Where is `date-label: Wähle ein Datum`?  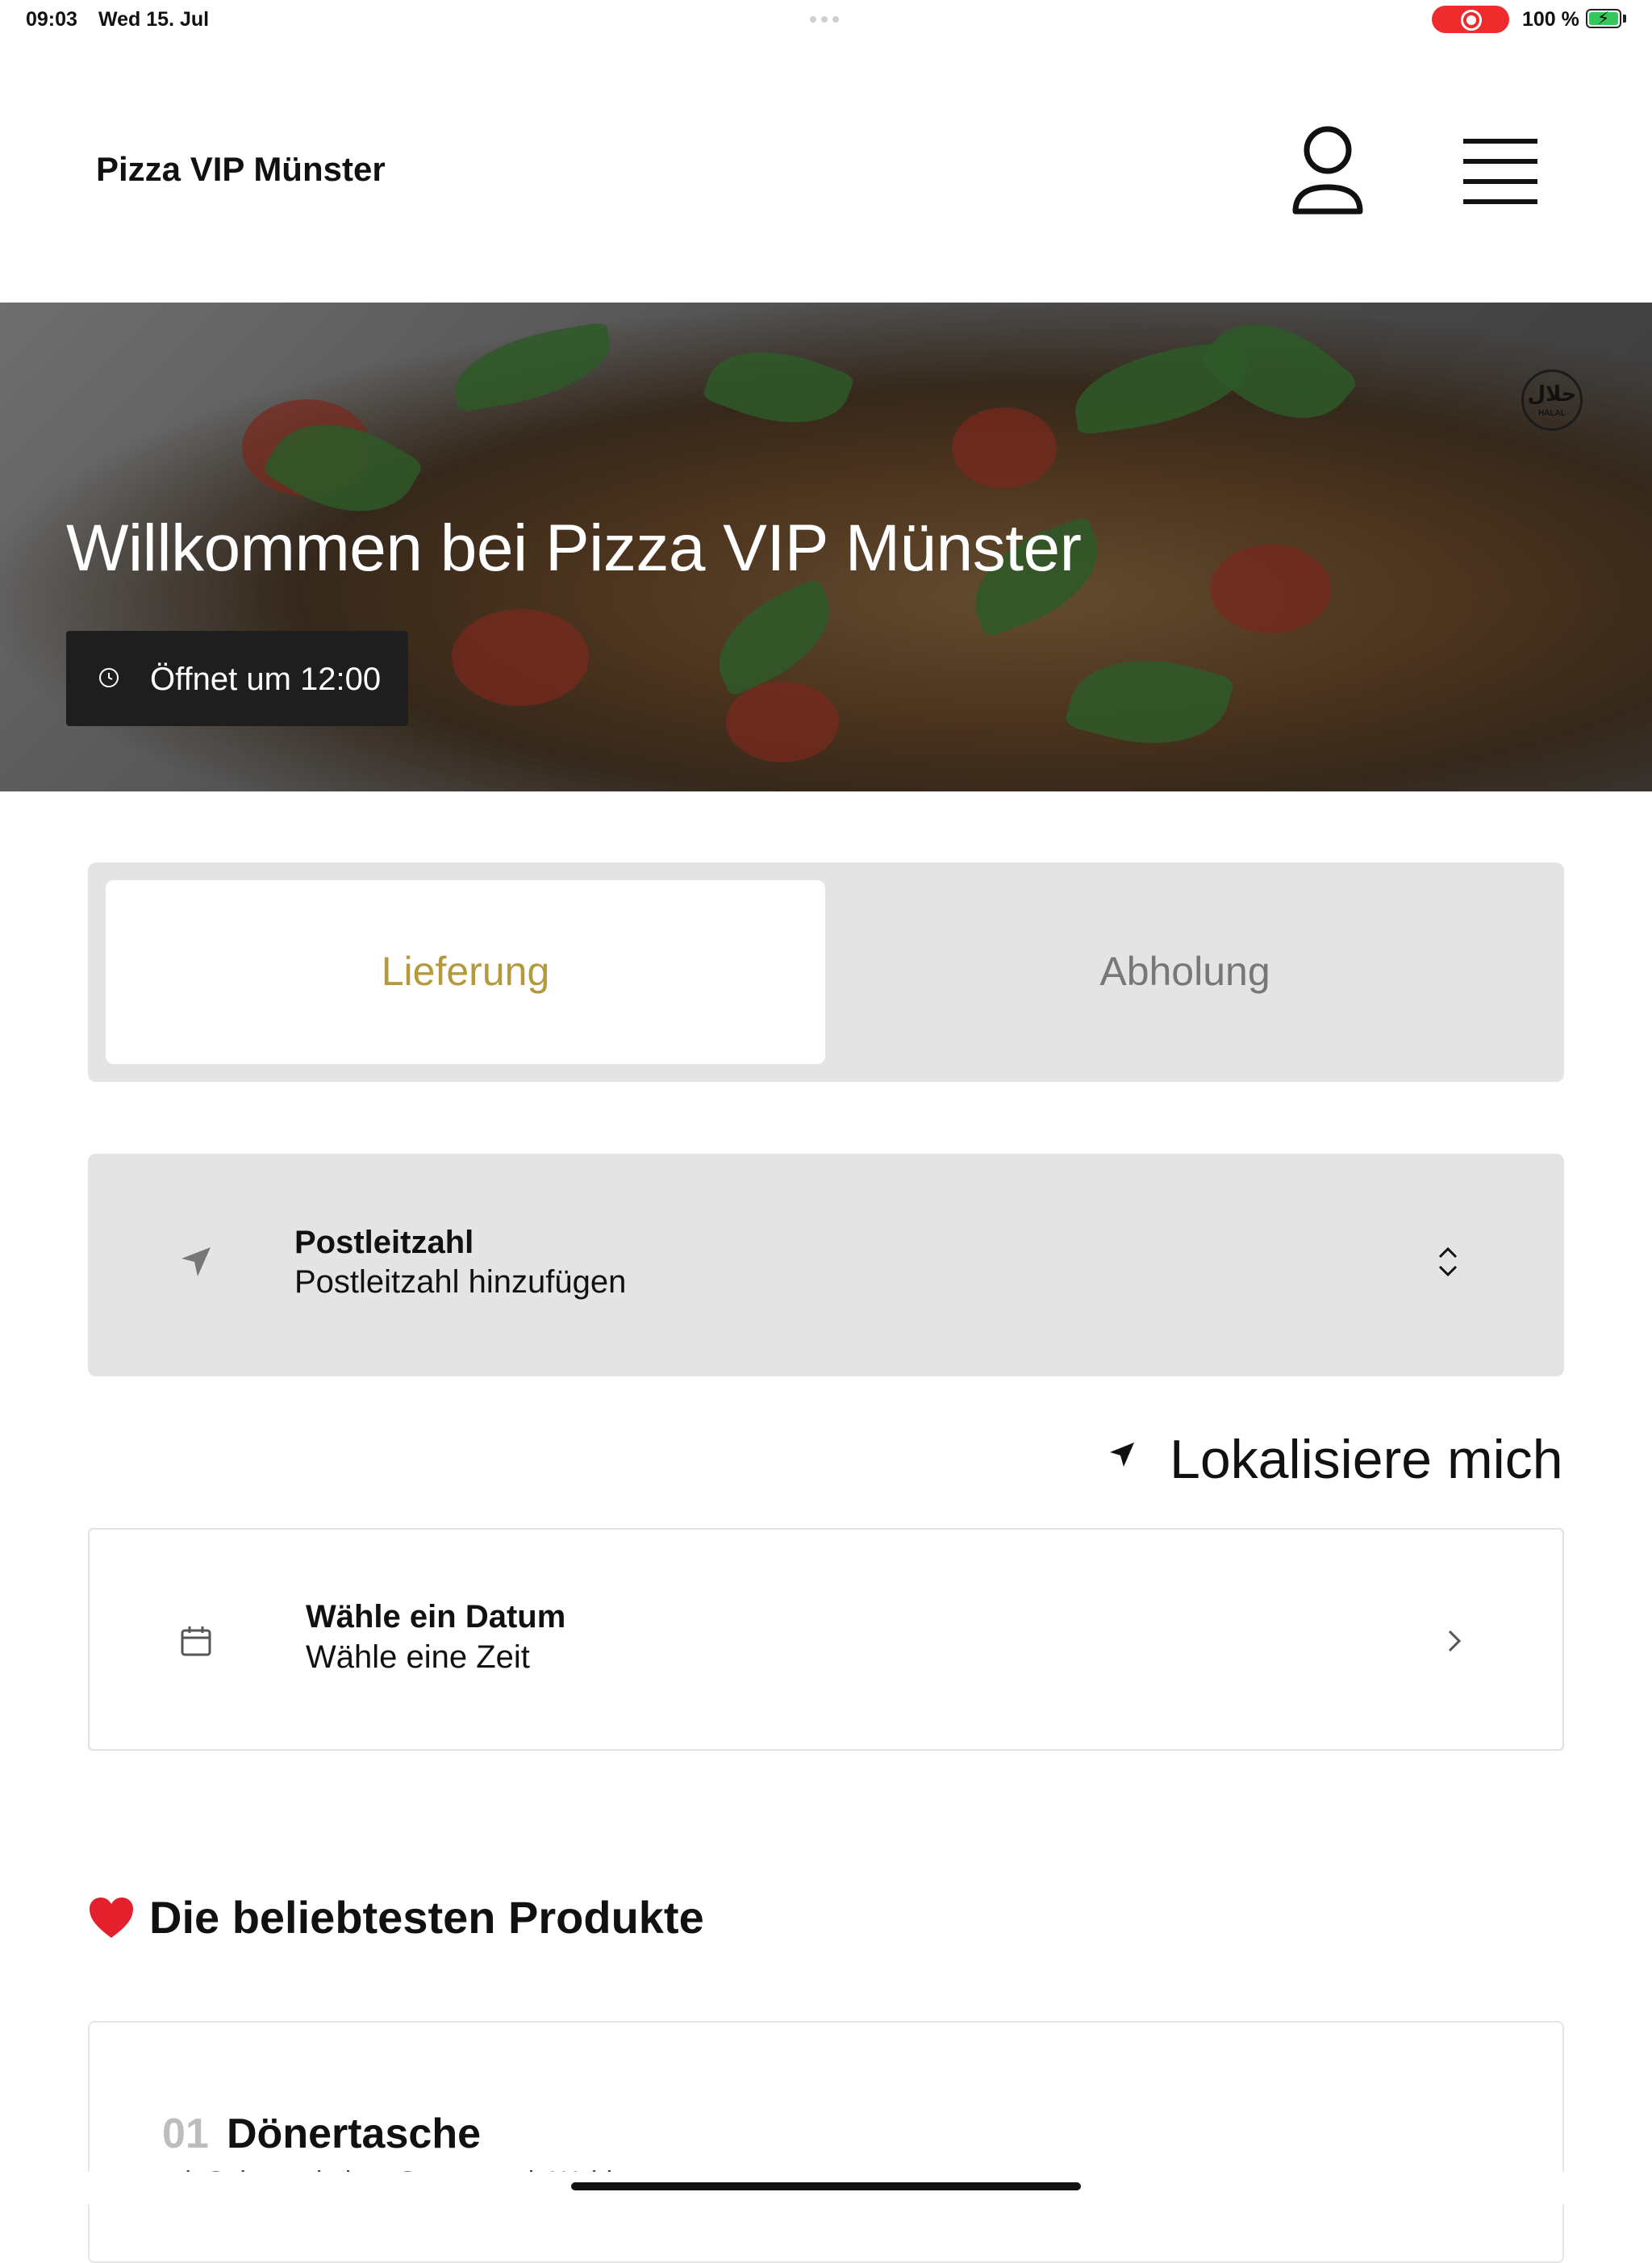
date-label: Wähle ein Datum is located at coordinates (436, 1617).